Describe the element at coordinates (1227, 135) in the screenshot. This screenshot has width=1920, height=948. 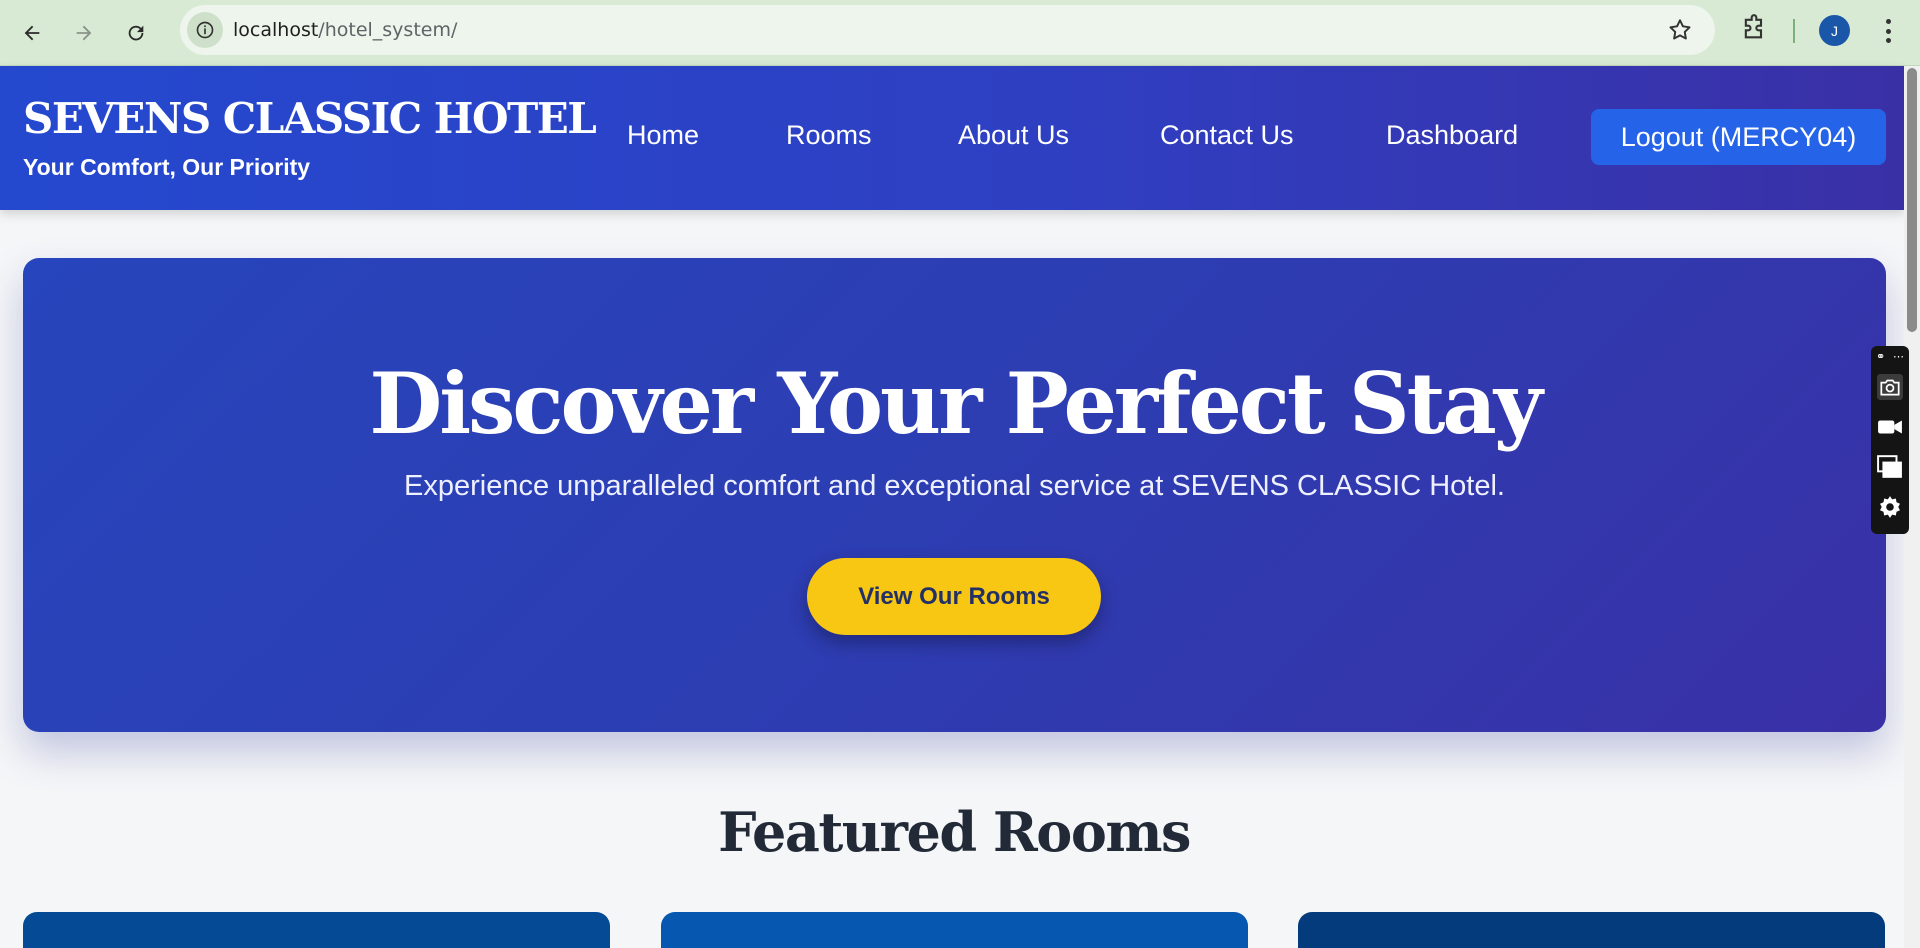
I see `nav-contact-us: Contact Us` at that location.